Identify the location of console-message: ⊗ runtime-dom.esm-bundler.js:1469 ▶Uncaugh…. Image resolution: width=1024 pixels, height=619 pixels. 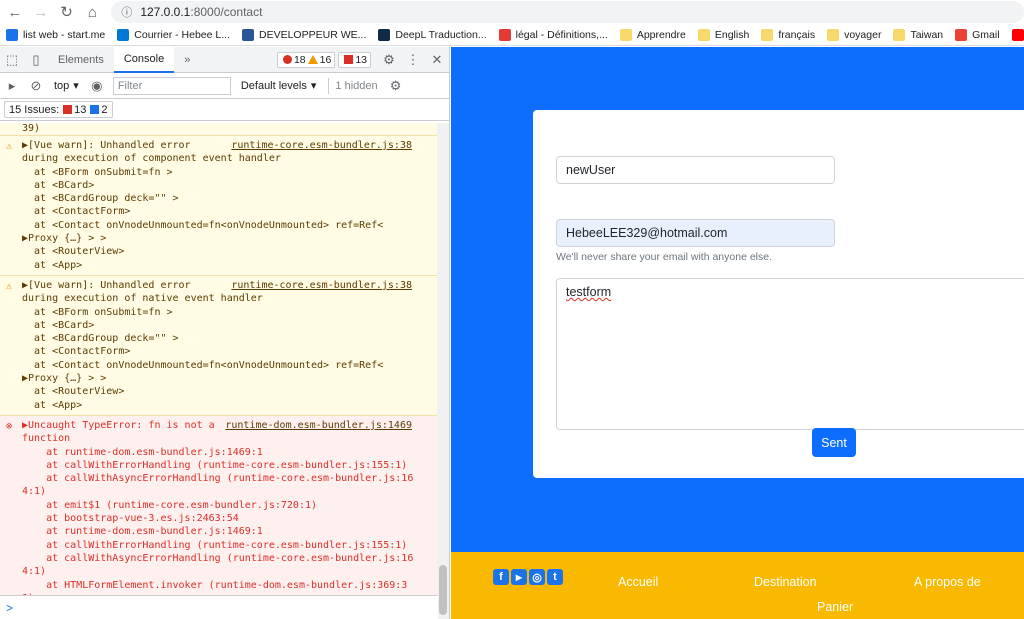
(219, 505).